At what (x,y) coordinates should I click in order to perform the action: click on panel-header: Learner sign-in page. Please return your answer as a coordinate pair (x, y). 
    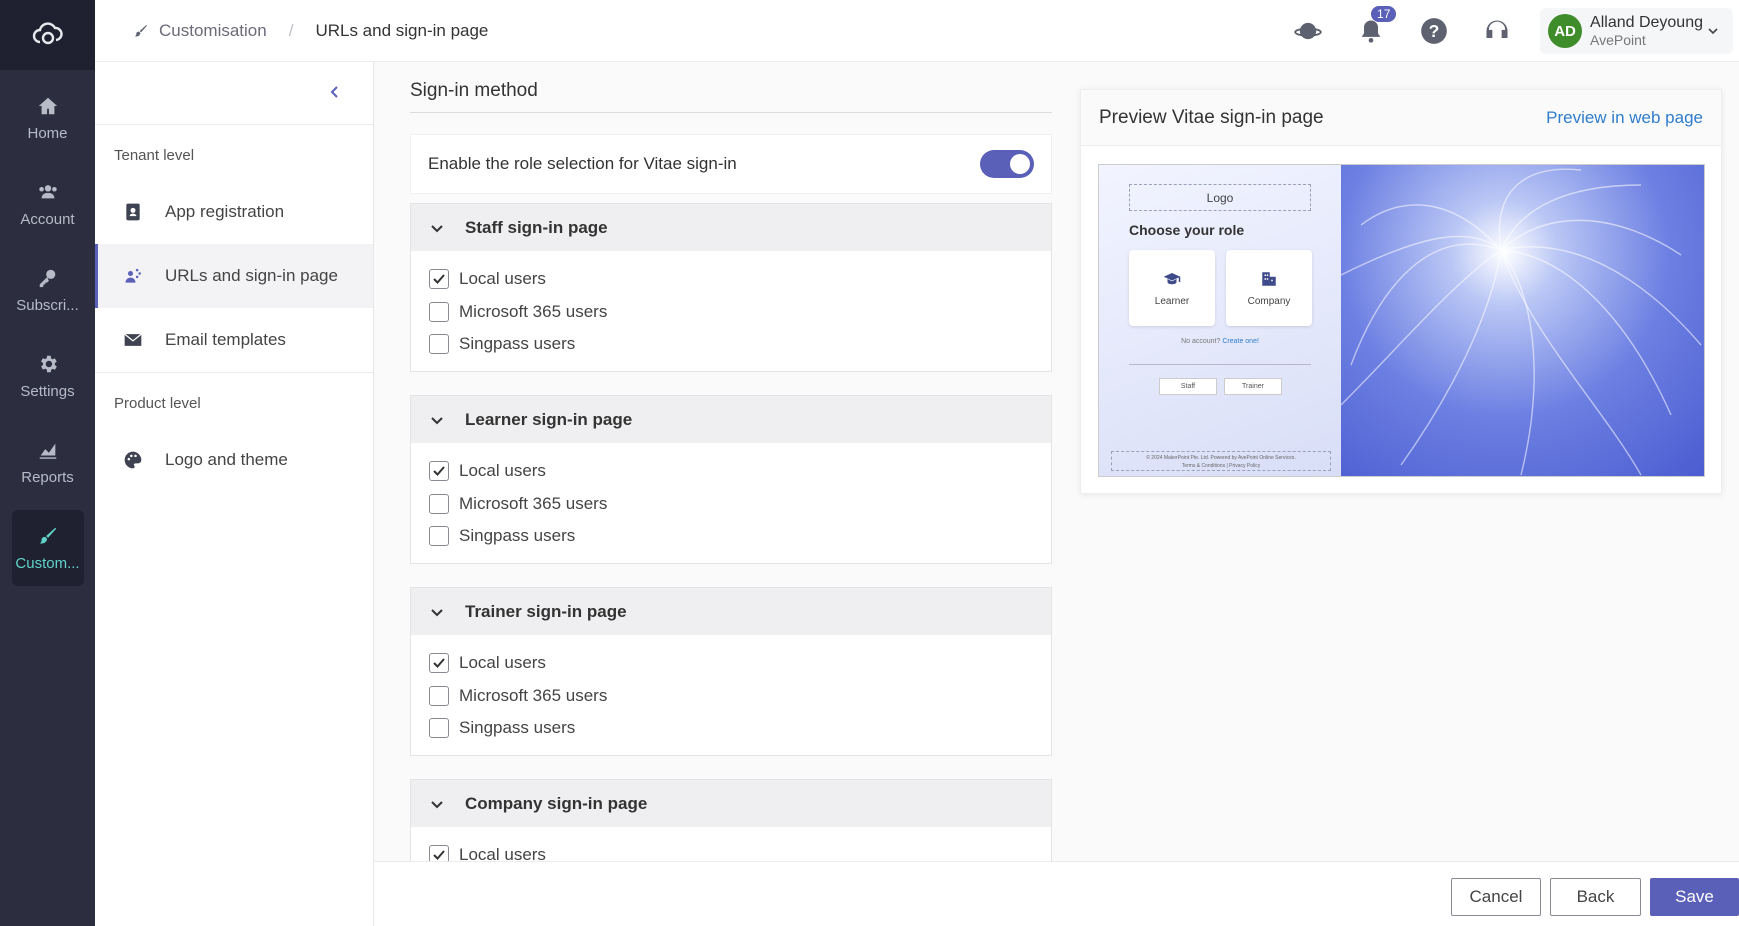
    Looking at the image, I should click on (731, 419).